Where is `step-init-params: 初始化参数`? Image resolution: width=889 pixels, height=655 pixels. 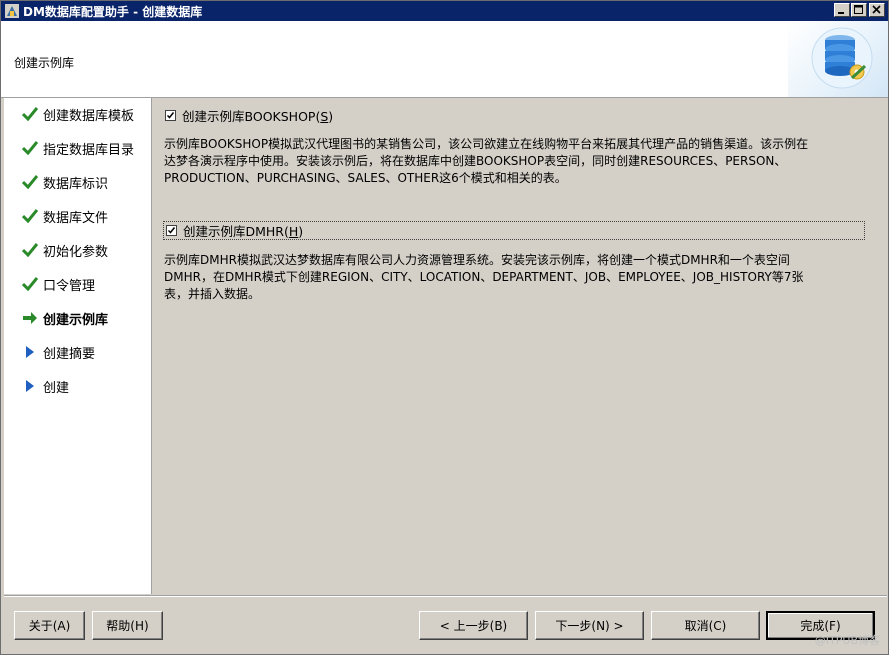
step-init-params: 初始化参数 is located at coordinates (64, 250).